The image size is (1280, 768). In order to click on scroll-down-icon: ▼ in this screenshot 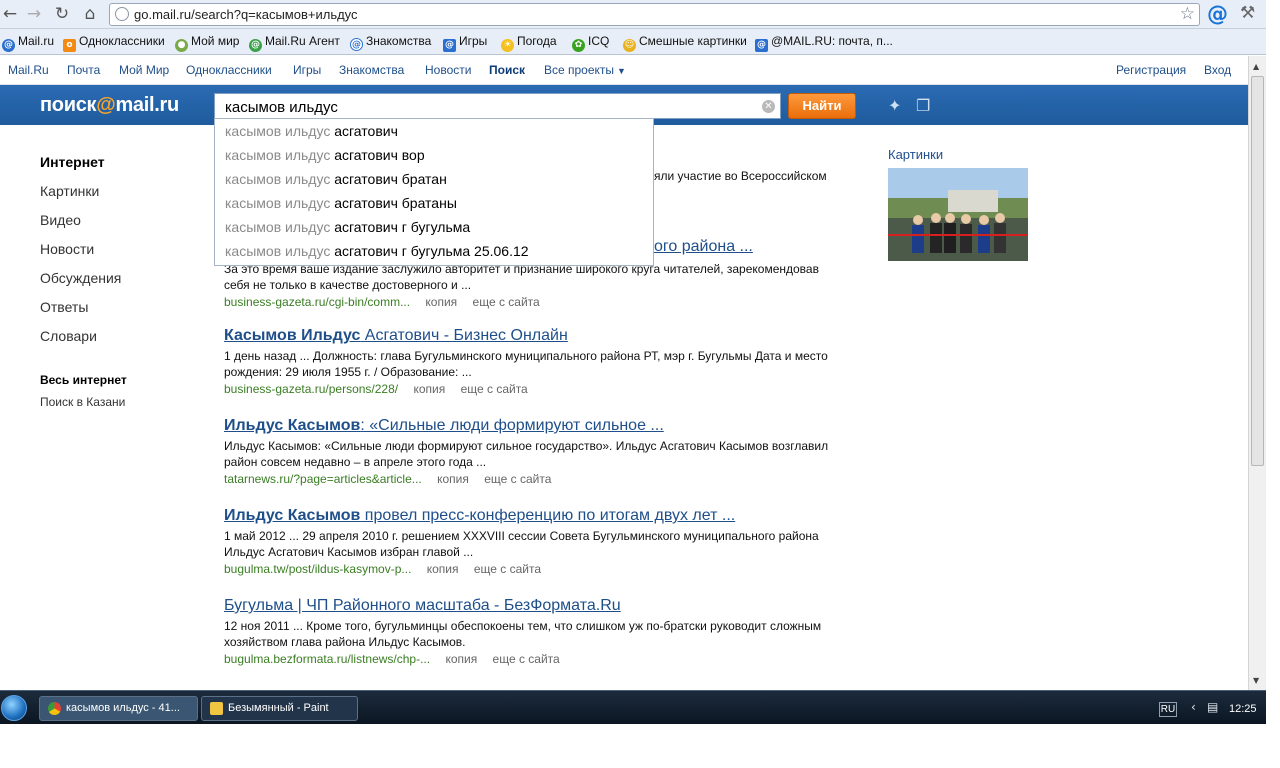, I will do `click(1256, 680)`.